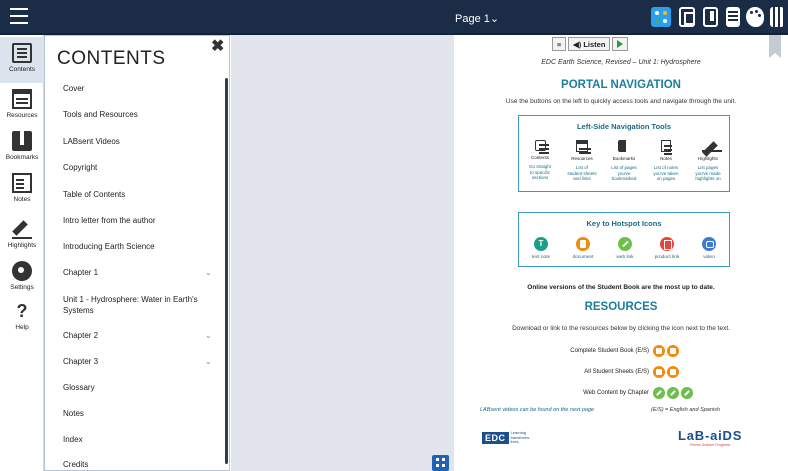  What do you see at coordinates (226, 271) in the screenshot?
I see `contents-scrollbar` at bounding box center [226, 271].